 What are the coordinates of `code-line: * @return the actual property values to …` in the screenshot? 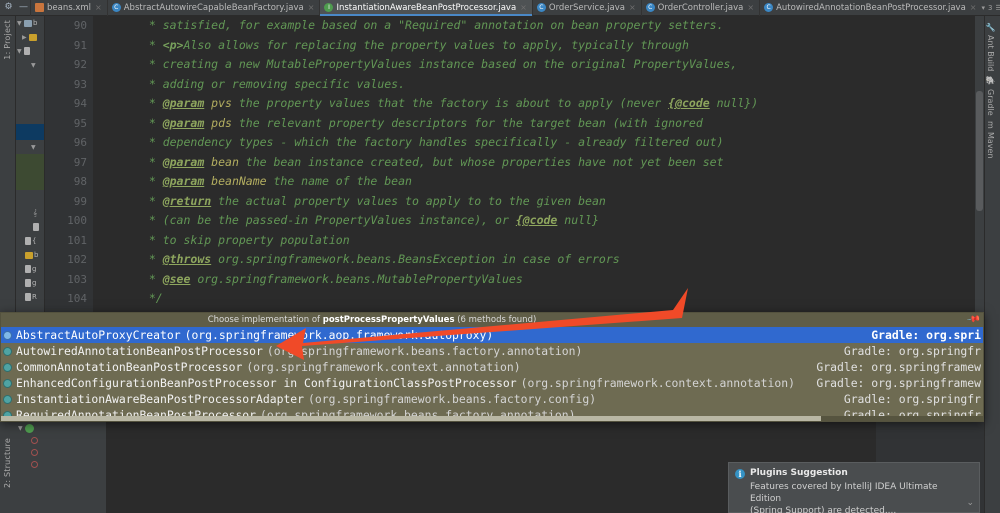 It's located at (538, 202).